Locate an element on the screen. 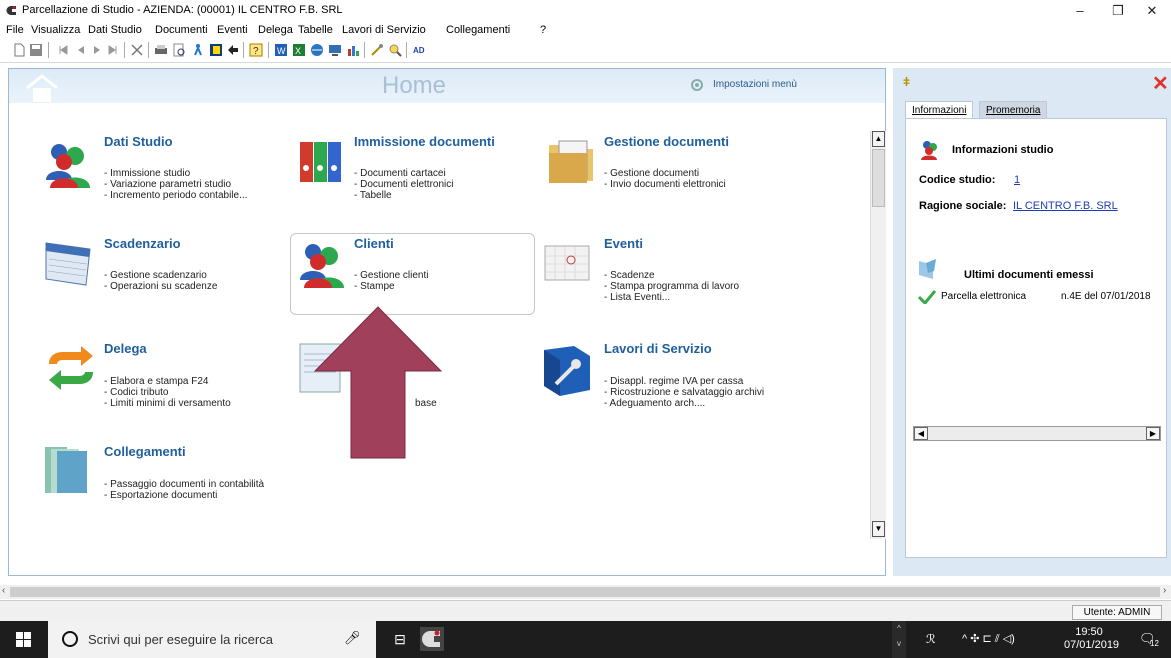  home-house-icon is located at coordinates (42, 88).